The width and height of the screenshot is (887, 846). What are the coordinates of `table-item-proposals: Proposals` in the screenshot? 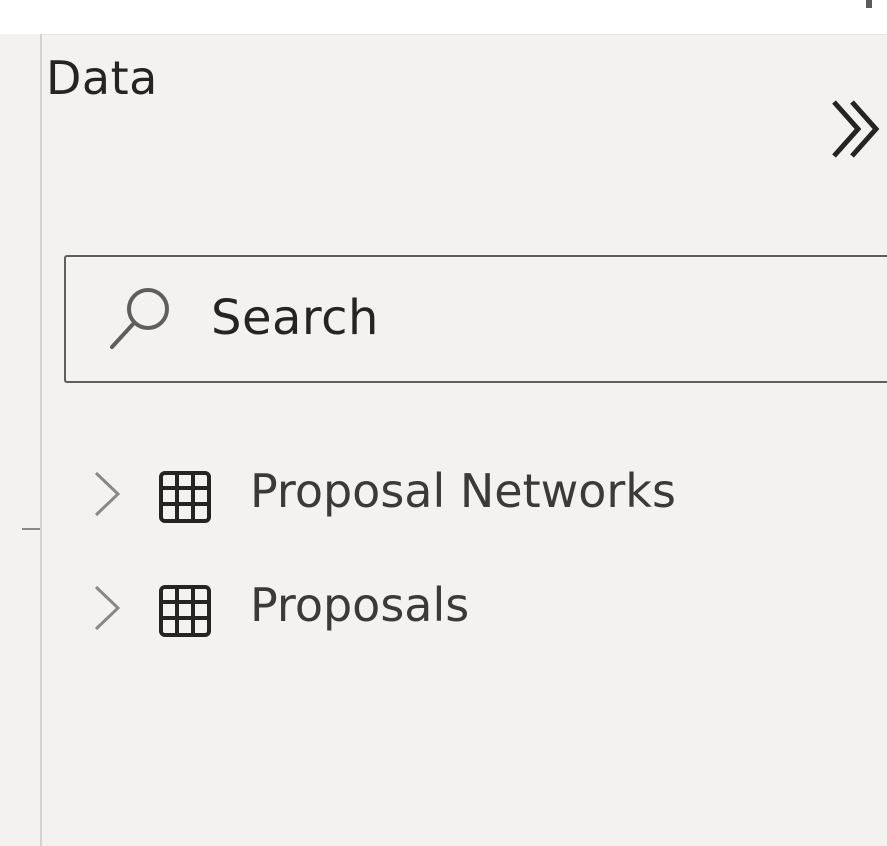 It's located at (475, 608).